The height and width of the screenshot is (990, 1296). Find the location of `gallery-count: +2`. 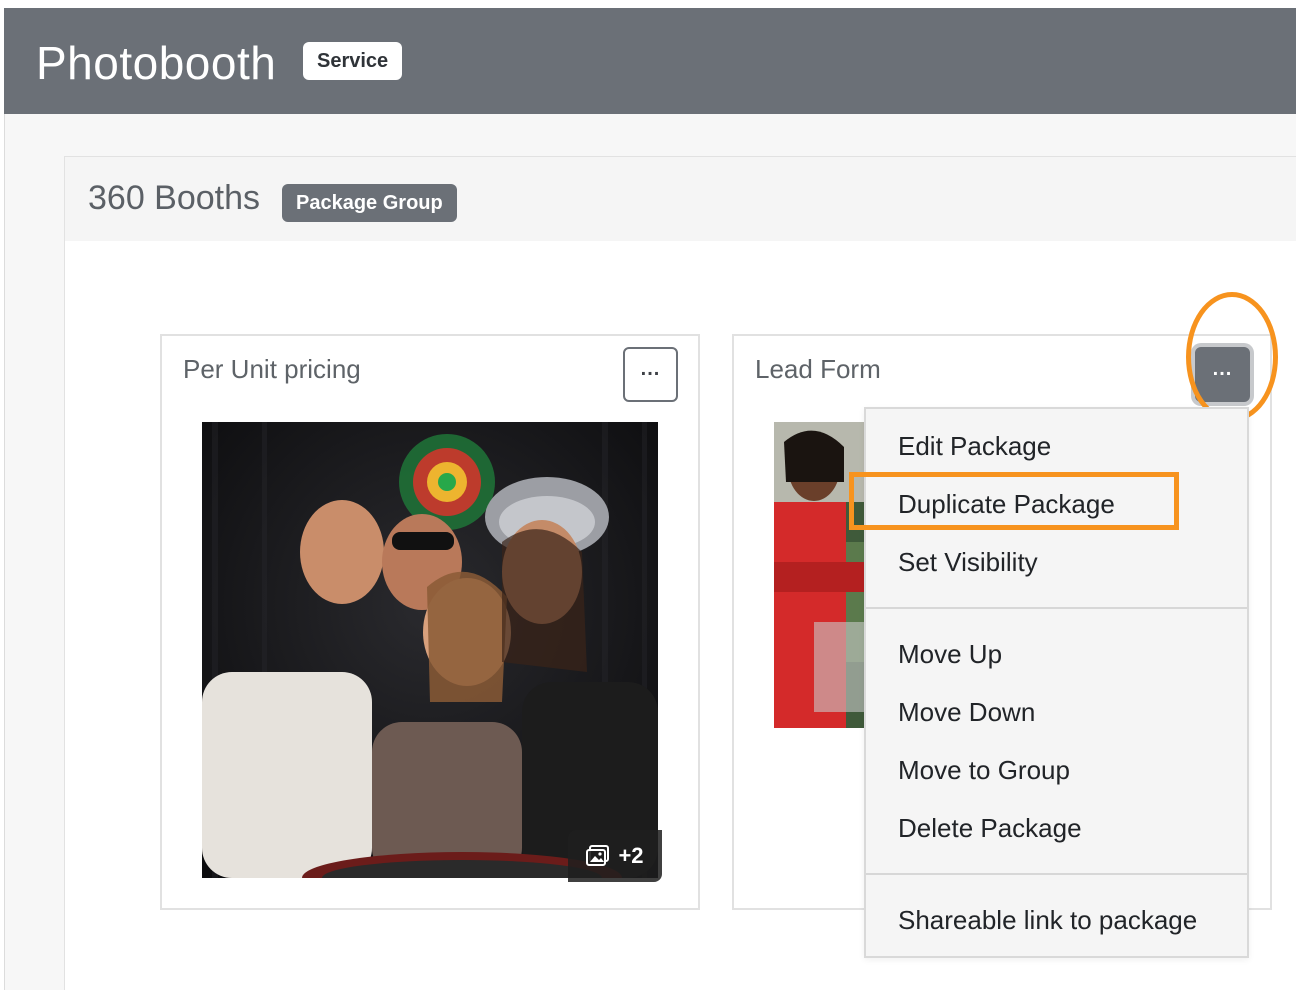

gallery-count: +2 is located at coordinates (631, 855).